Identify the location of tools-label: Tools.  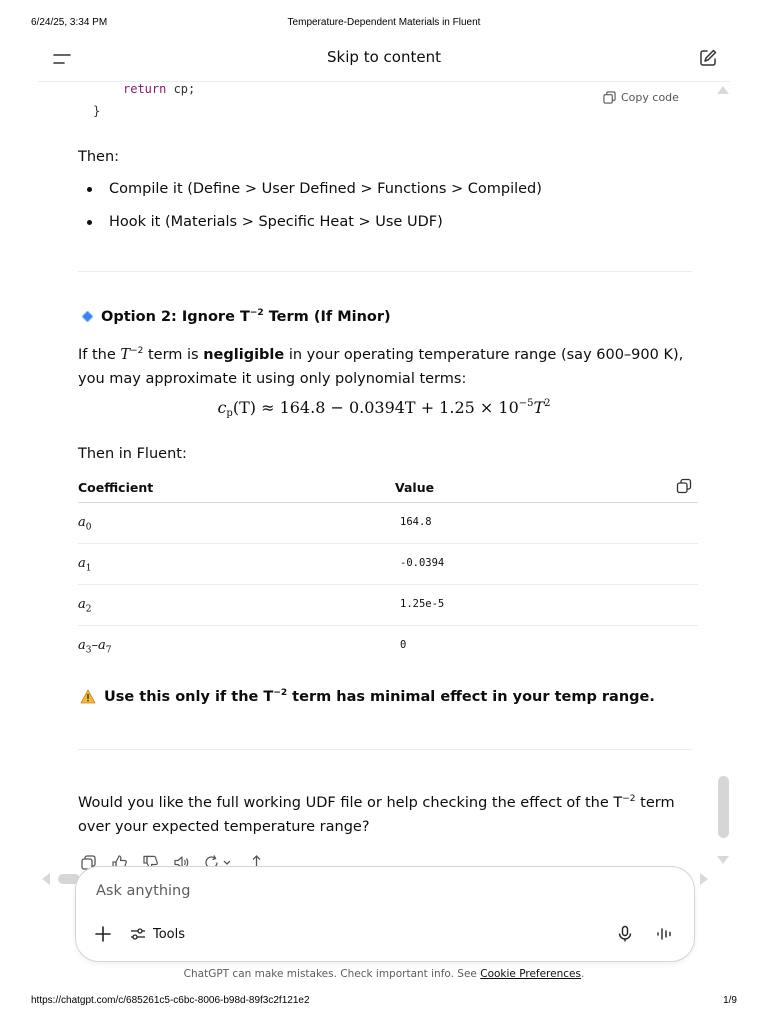
(169, 934).